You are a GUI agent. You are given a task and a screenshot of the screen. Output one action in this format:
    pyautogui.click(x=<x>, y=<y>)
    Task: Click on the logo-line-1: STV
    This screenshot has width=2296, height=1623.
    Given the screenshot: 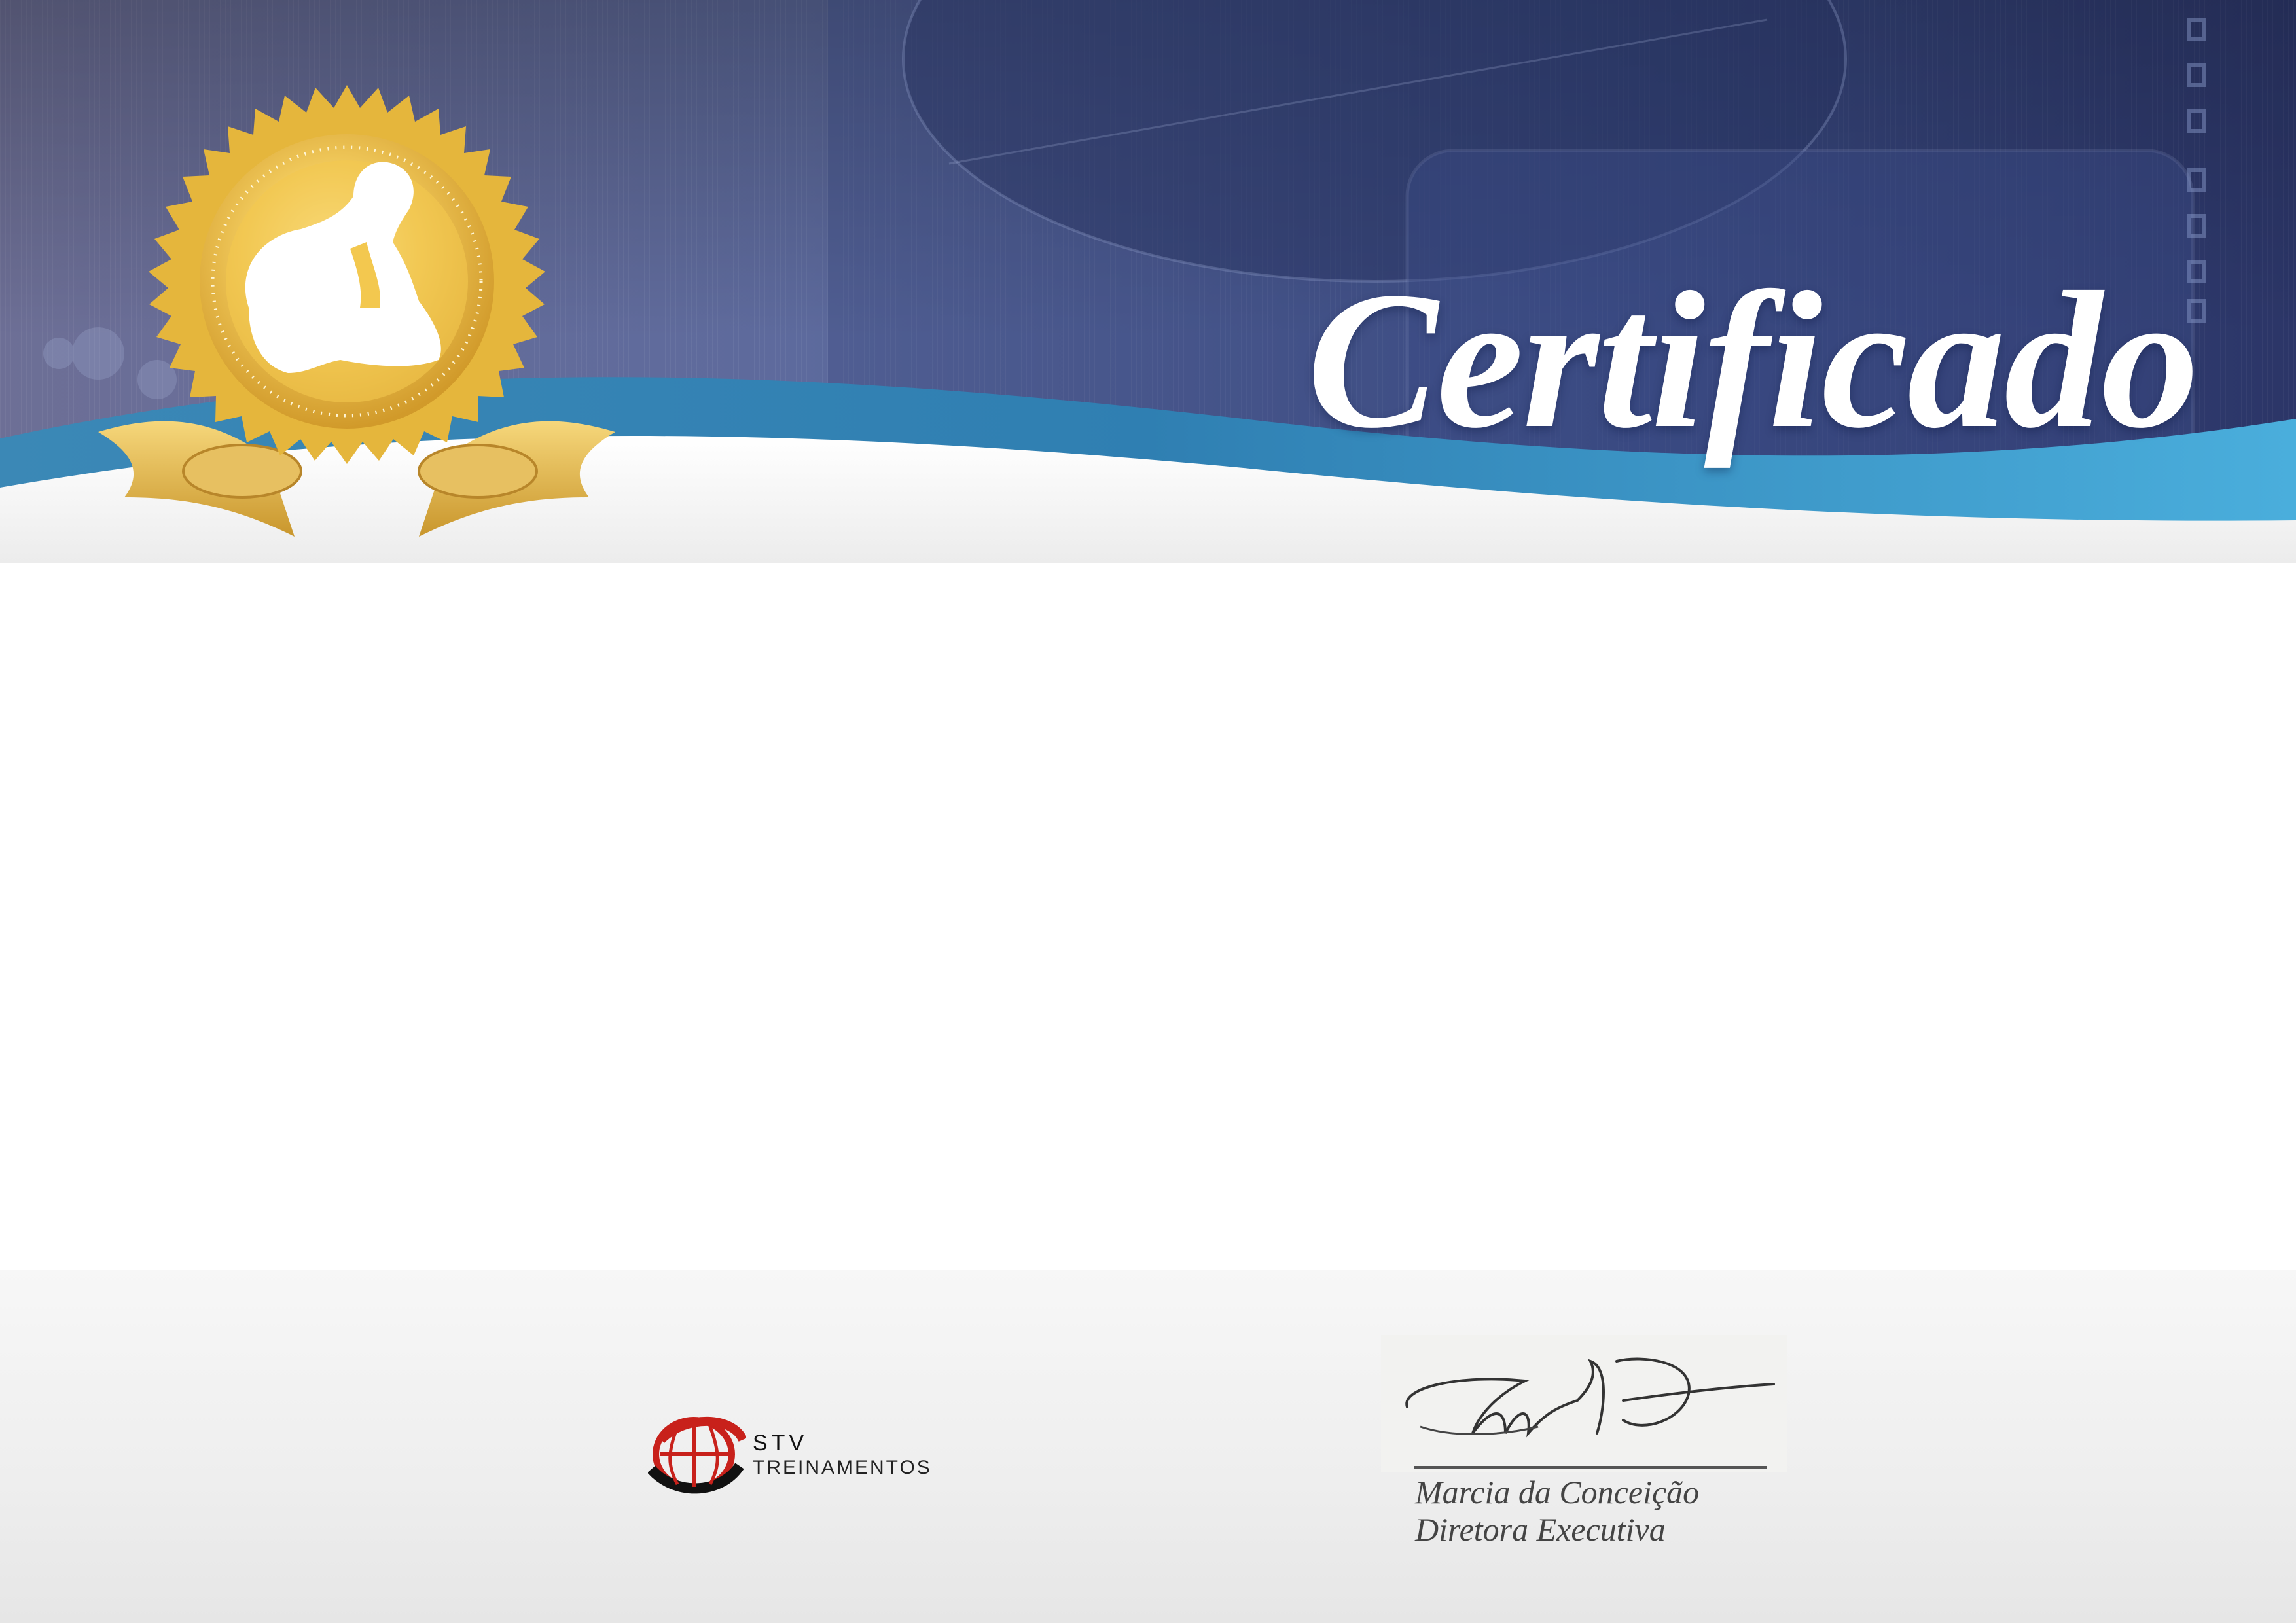 What is the action you would take?
    pyautogui.click(x=780, y=1443)
    